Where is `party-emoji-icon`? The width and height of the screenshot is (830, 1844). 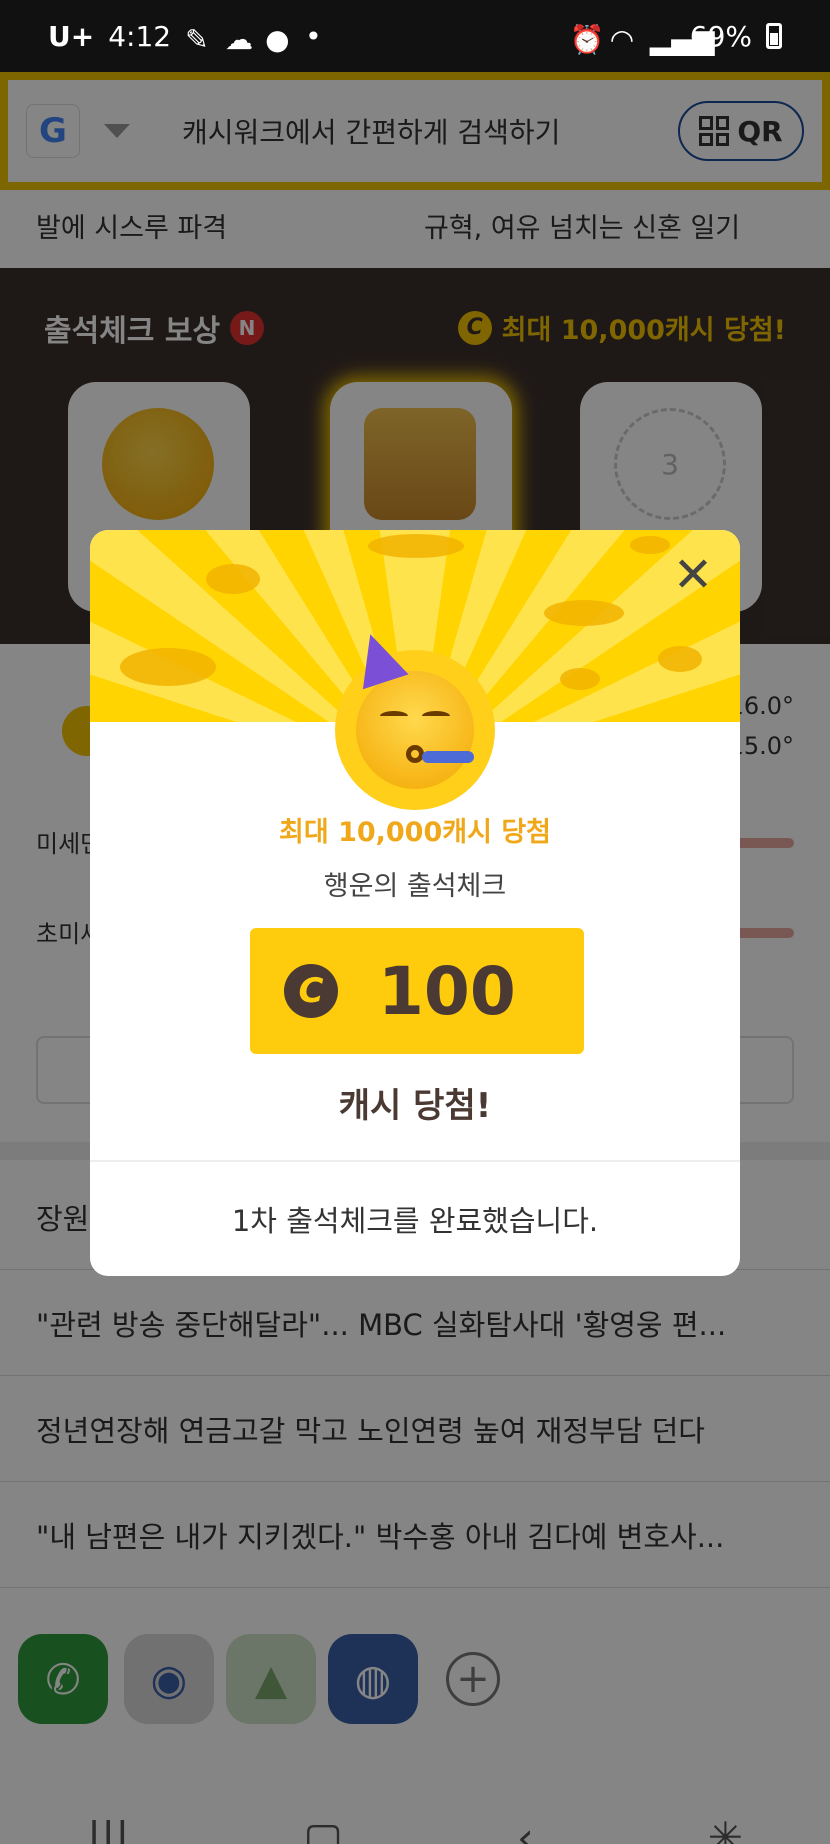
party-emoji-icon is located at coordinates (415, 718).